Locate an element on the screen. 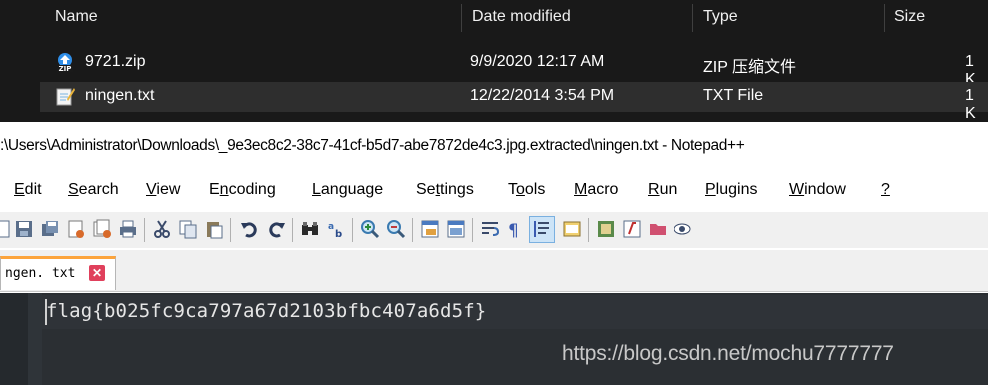 Image resolution: width=988 pixels, height=385 pixels. file-date: 12/22/2014 3:54 PM is located at coordinates (542, 95).